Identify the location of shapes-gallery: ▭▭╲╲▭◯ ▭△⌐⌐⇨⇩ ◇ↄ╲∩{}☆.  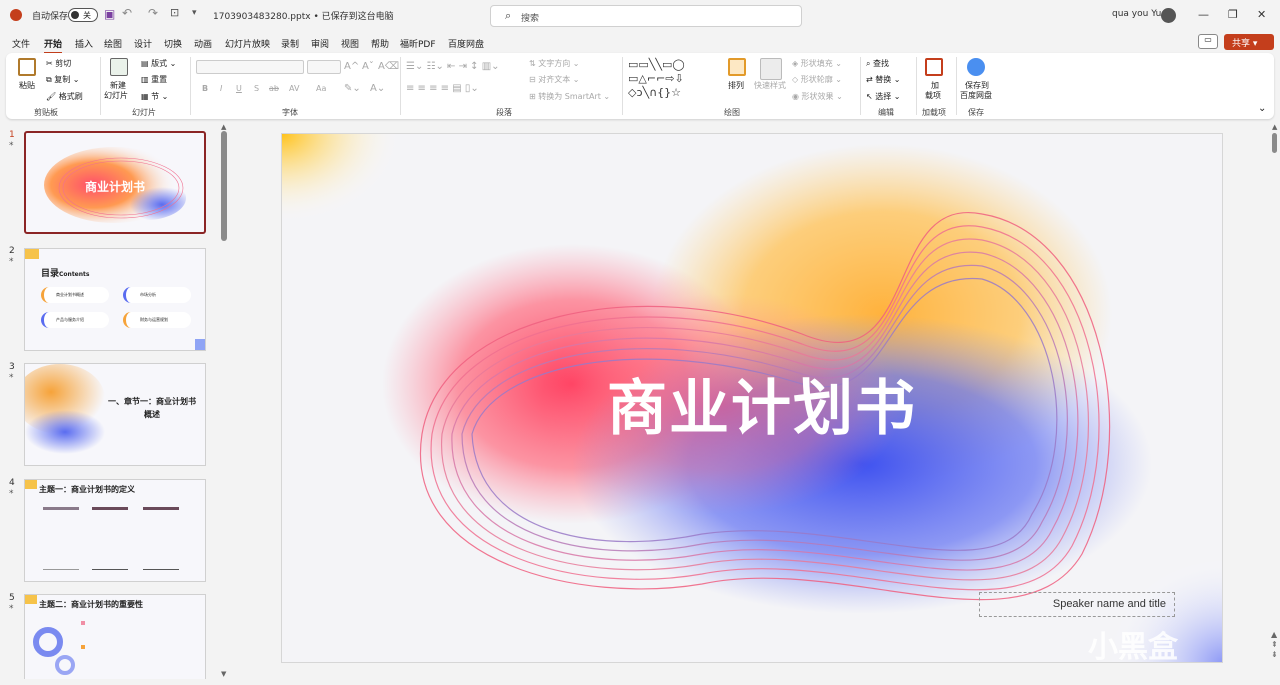
(674, 80).